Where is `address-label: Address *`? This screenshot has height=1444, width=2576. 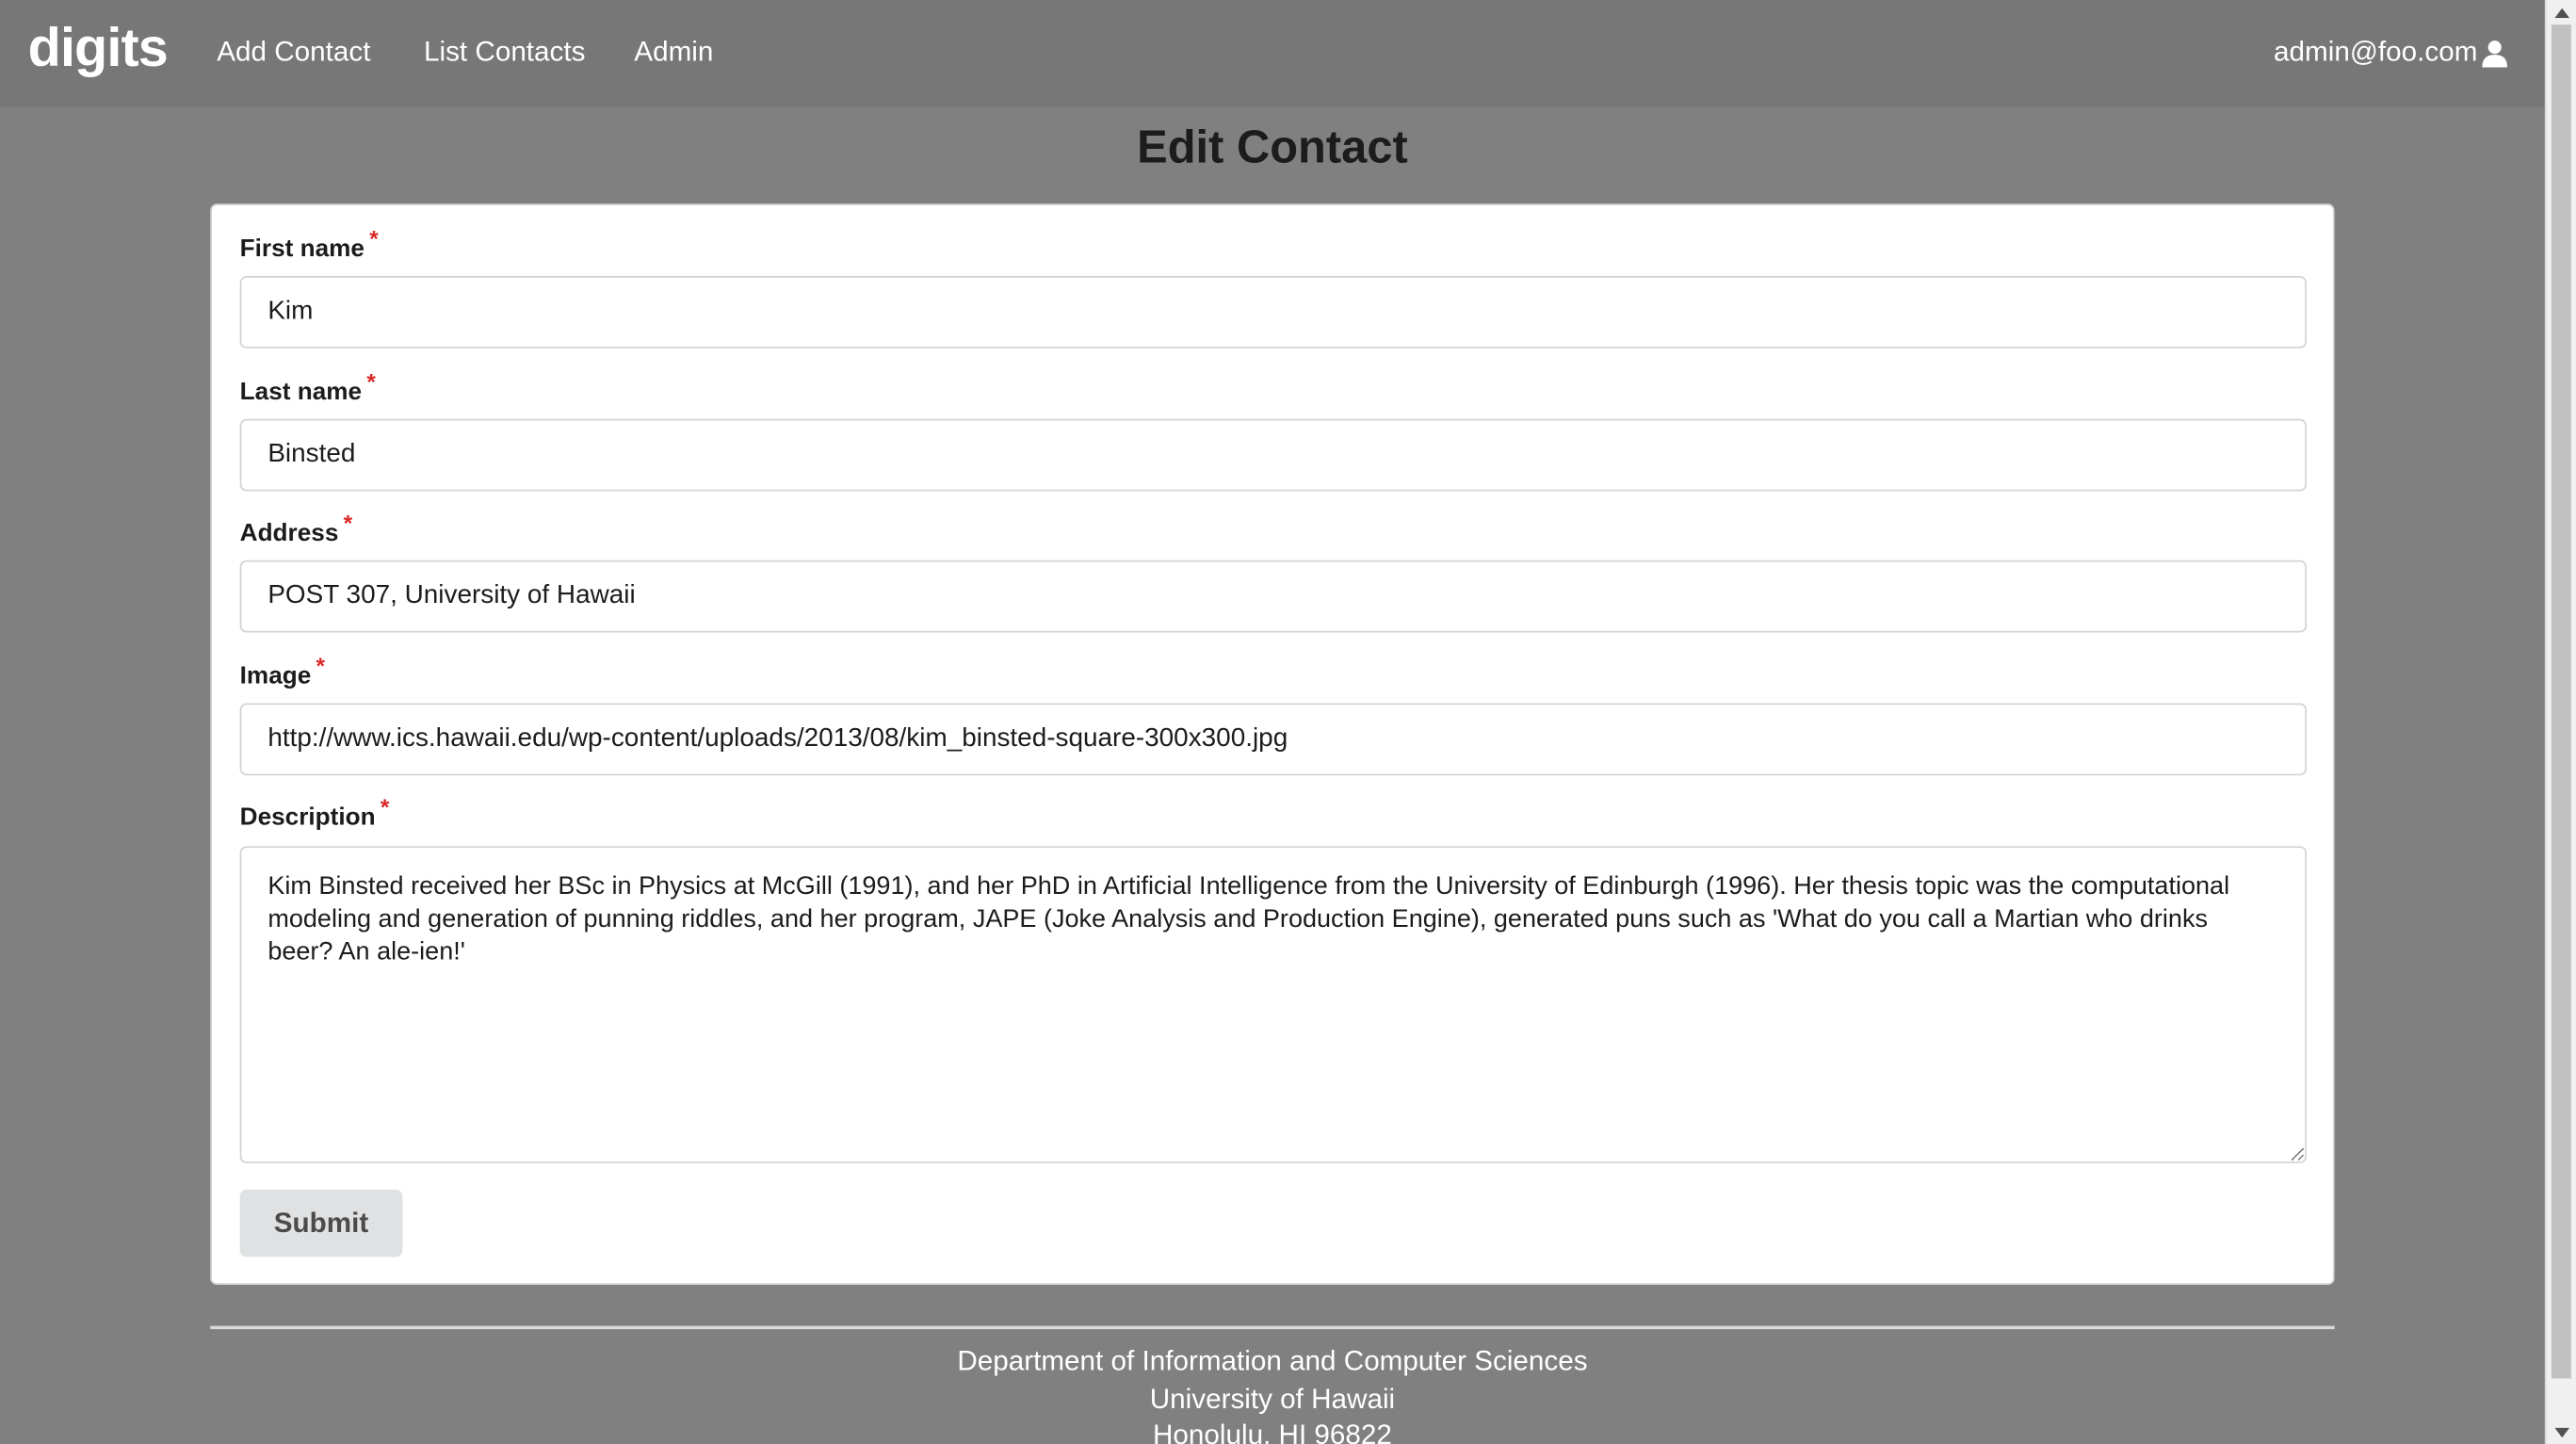
address-label: Address * is located at coordinates (296, 528).